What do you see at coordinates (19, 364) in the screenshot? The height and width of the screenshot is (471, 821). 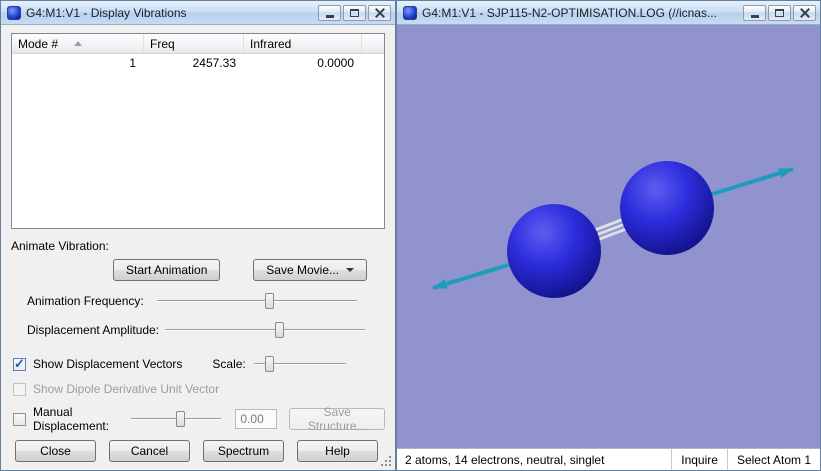 I see `show-displacement-vectors-checkbox` at bounding box center [19, 364].